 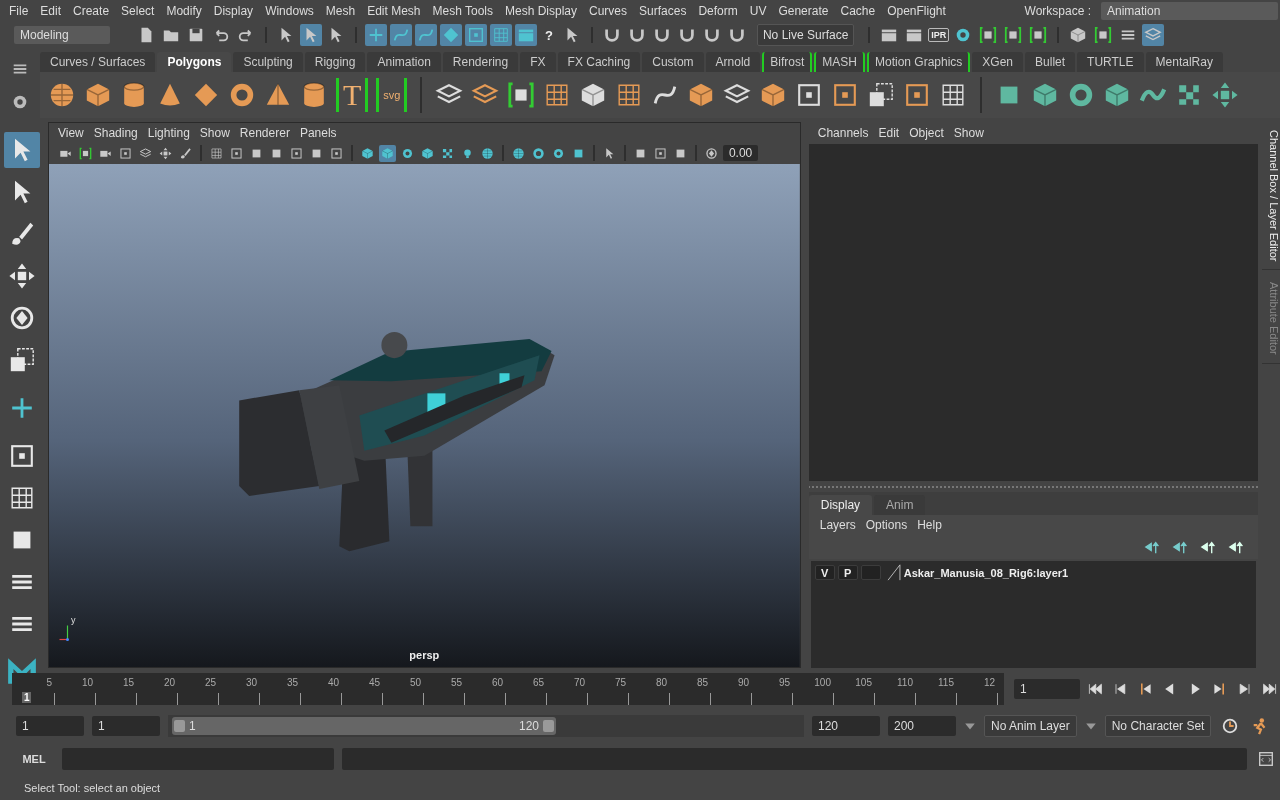 What do you see at coordinates (929, 525) in the screenshot?
I see `menu-item: Help` at bounding box center [929, 525].